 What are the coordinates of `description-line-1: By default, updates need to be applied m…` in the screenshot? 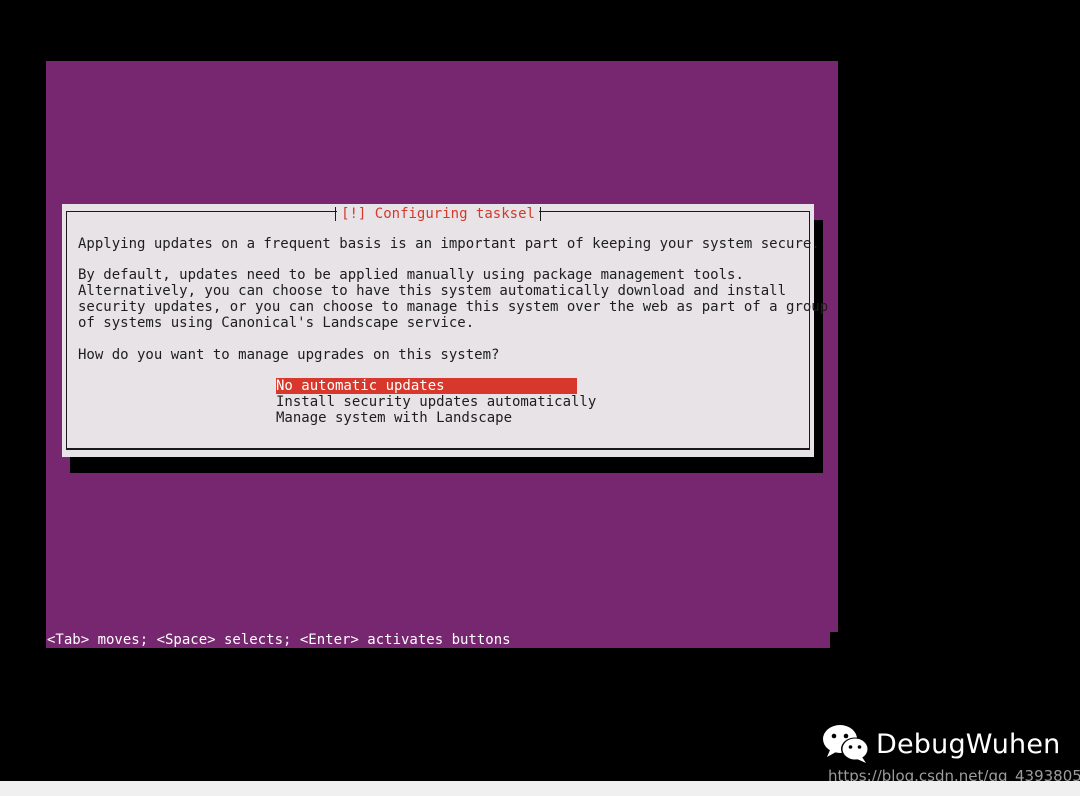 It's located at (411, 275).